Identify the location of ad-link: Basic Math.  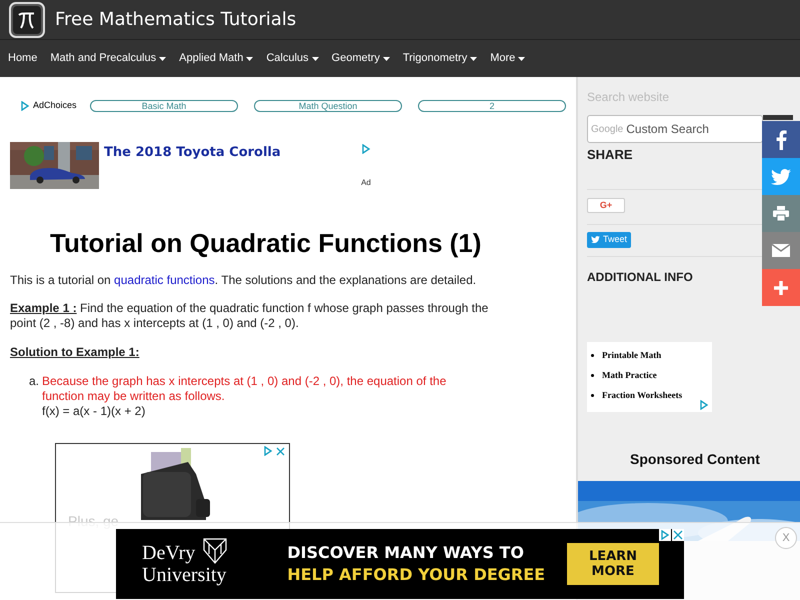
(164, 106).